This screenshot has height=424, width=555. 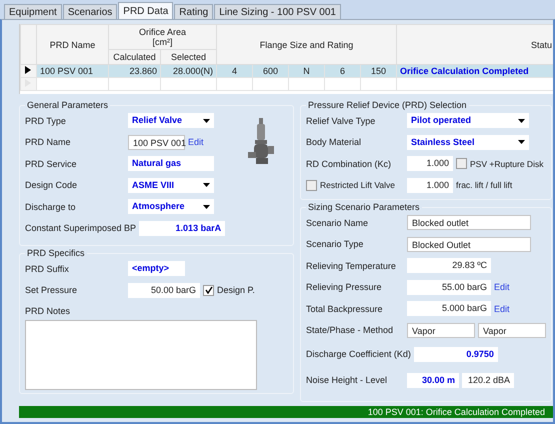 What do you see at coordinates (72, 71) in the screenshot?
I see `table-cell: 100 PSV 001` at bounding box center [72, 71].